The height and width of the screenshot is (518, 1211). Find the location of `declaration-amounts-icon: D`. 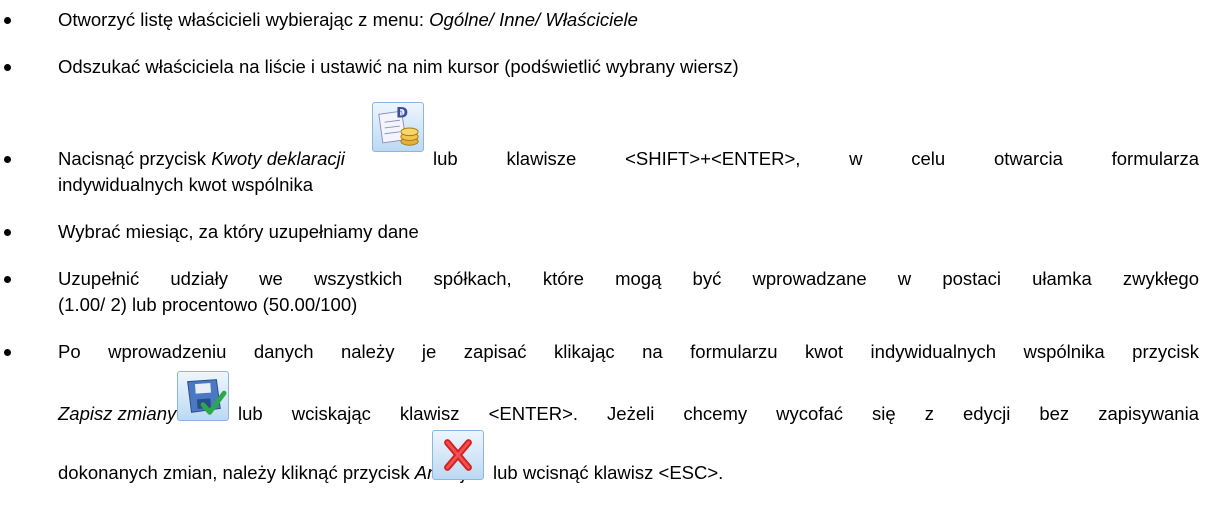

declaration-amounts-icon: D is located at coordinates (398, 127).